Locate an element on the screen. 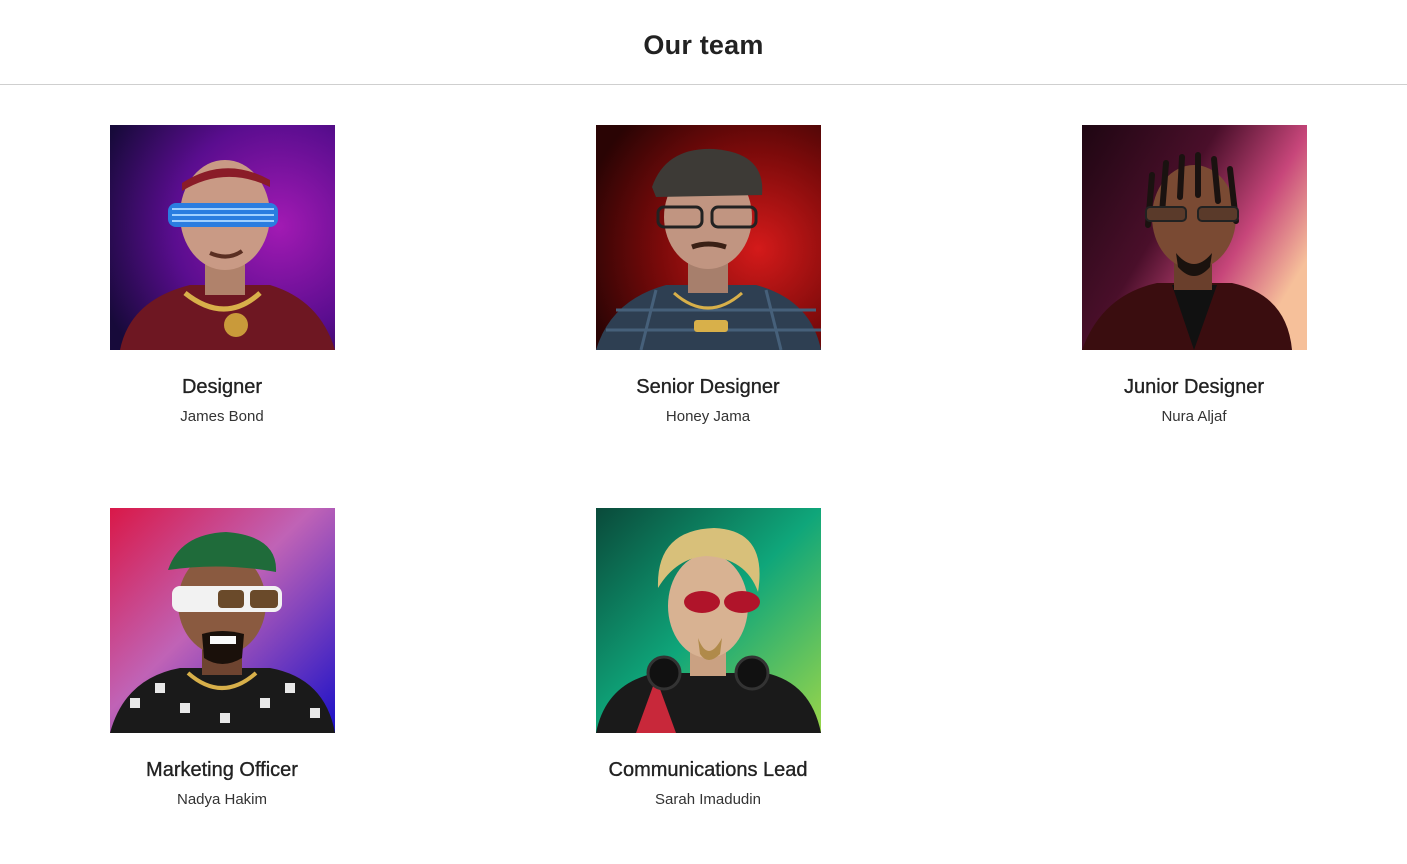  member-name: Nadya Hakim is located at coordinates (222, 799).